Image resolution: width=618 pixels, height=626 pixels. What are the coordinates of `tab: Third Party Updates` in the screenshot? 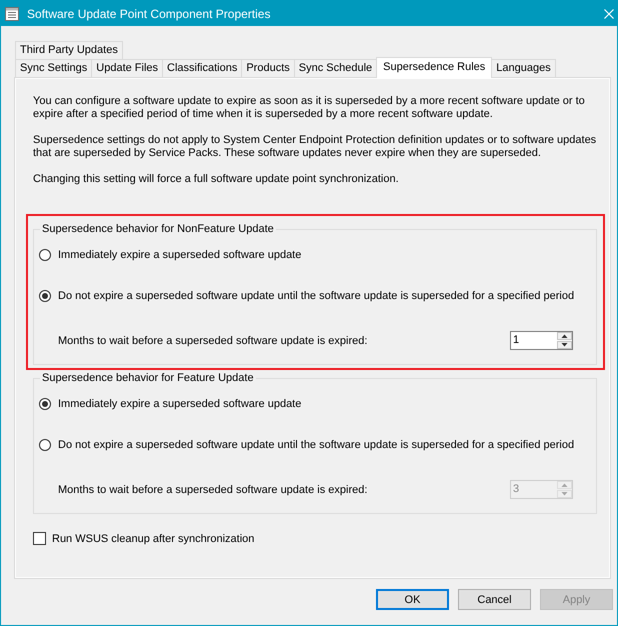 It's located at (69, 50).